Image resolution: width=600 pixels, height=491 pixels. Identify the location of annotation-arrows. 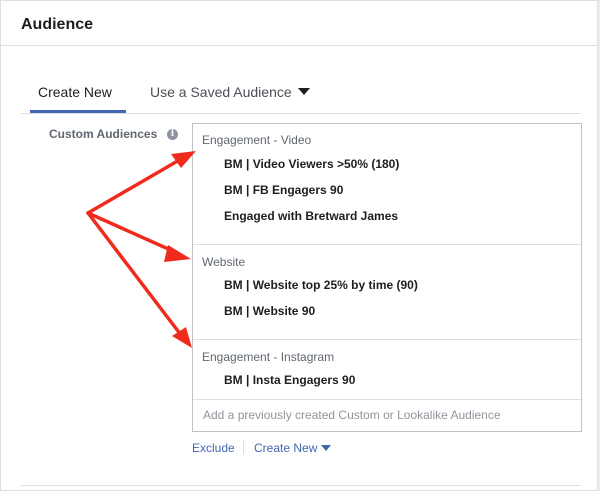
(141, 249).